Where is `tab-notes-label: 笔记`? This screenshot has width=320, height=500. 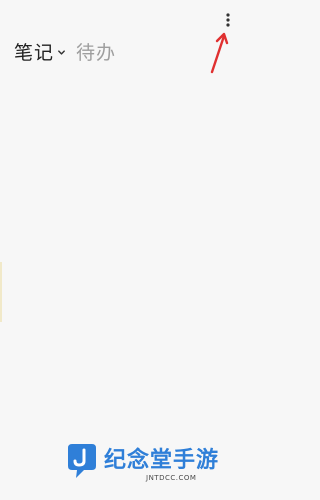
tab-notes-label: 笔记 is located at coordinates (34, 53).